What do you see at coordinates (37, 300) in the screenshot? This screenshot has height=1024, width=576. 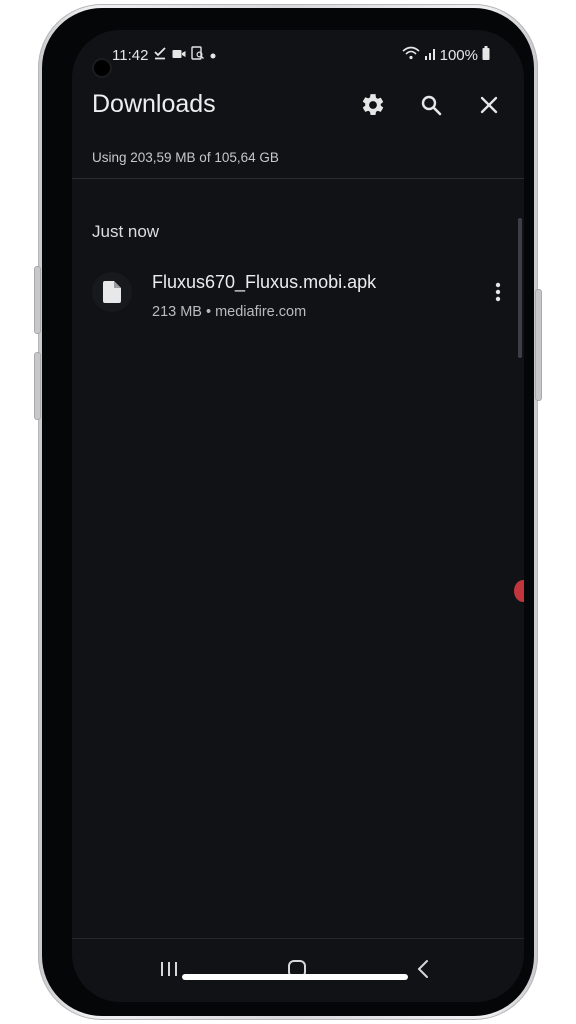 I see `volume-up-button` at bounding box center [37, 300].